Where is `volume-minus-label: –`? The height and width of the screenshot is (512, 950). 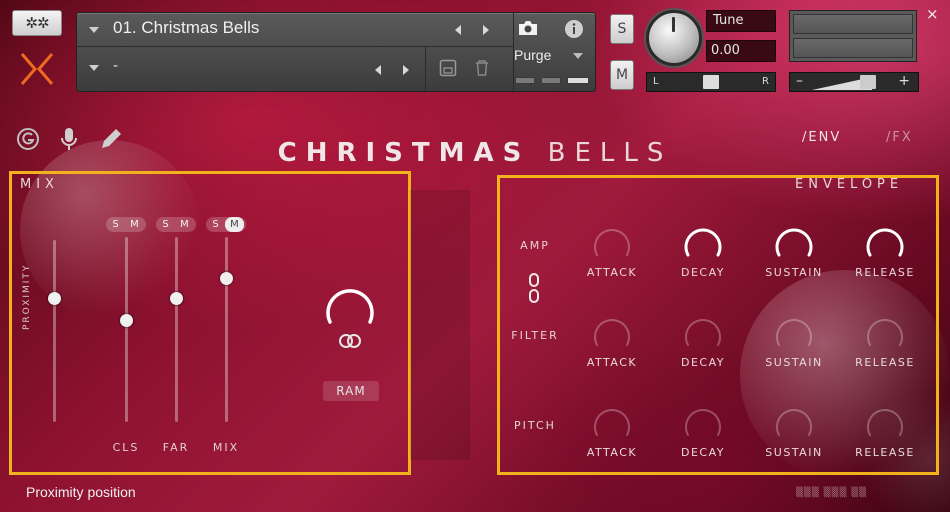 volume-minus-label: – is located at coordinates (799, 81).